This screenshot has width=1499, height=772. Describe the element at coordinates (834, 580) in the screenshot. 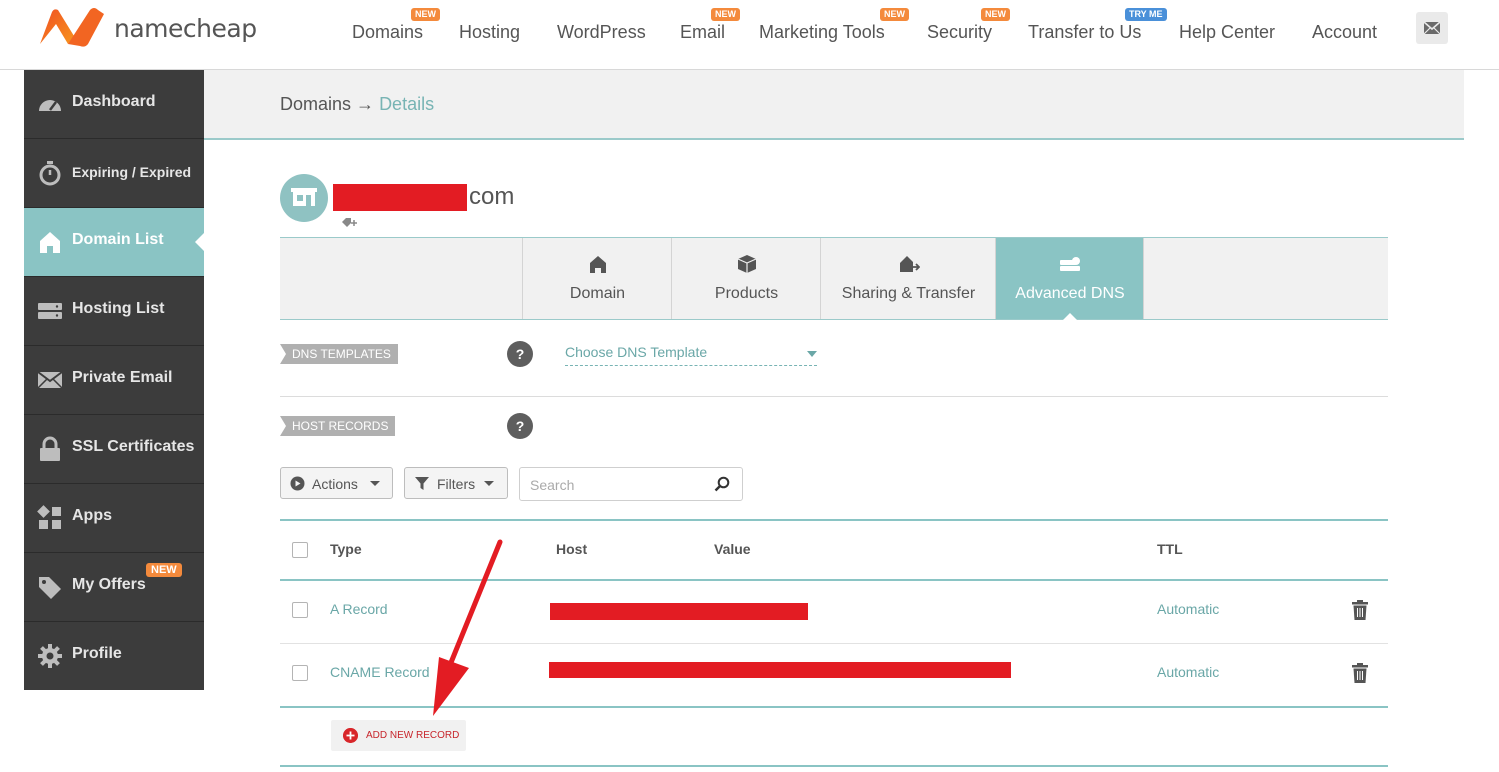

I see `table-header-border` at that location.